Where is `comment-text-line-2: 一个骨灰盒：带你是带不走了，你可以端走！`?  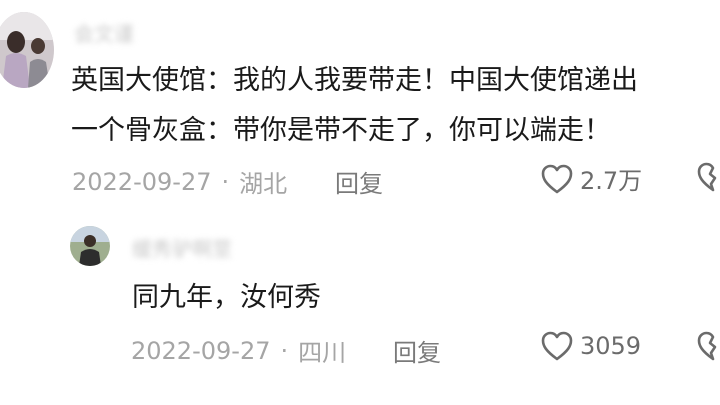
comment-text-line-2: 一个骨灰盒：带你是带不走了，你可以端走！ is located at coordinates (341, 130).